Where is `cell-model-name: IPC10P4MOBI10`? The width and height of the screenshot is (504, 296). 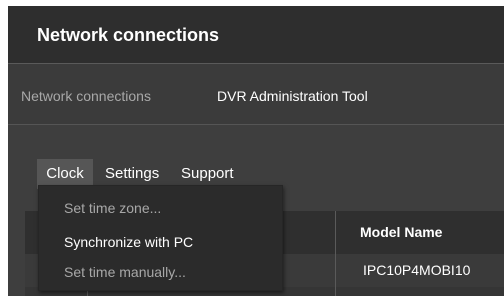 cell-model-name: IPC10P4MOBI10 is located at coordinates (417, 270).